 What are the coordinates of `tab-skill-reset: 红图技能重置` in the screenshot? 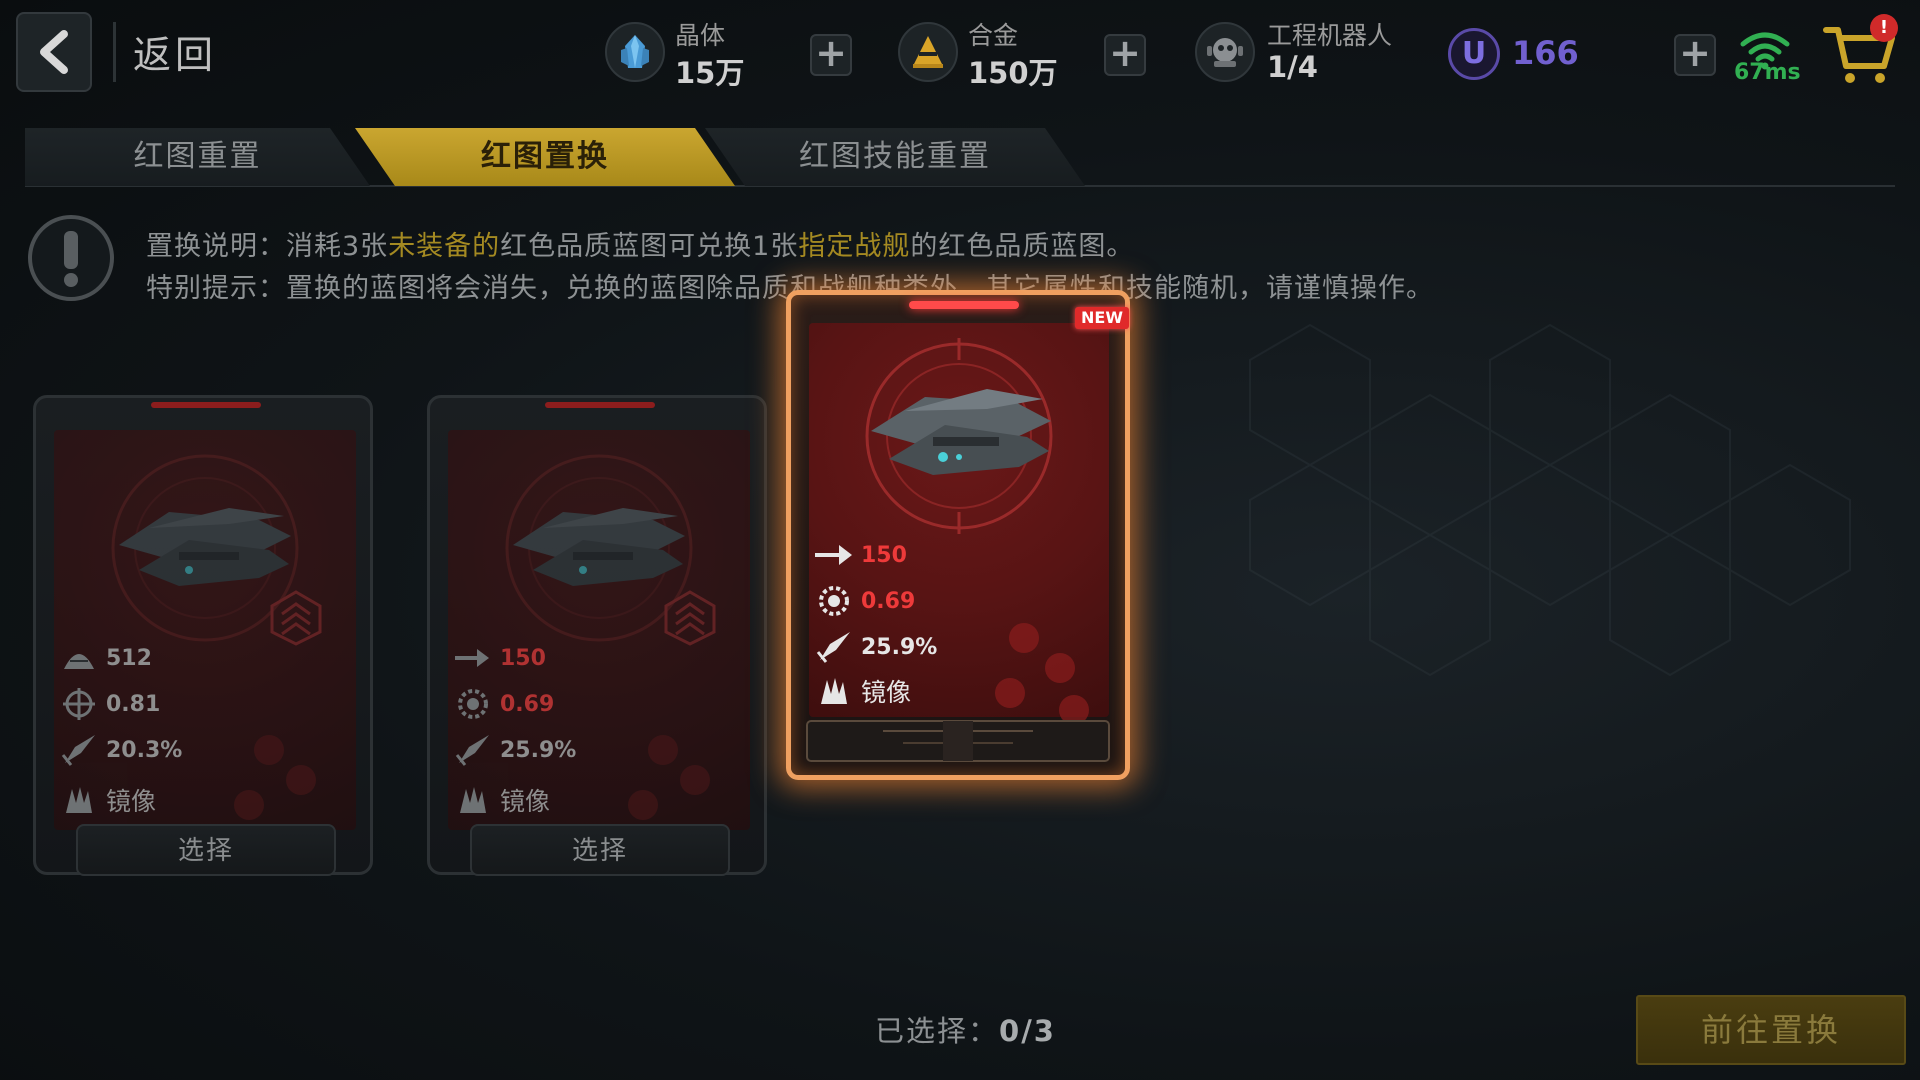 It's located at (885, 157).